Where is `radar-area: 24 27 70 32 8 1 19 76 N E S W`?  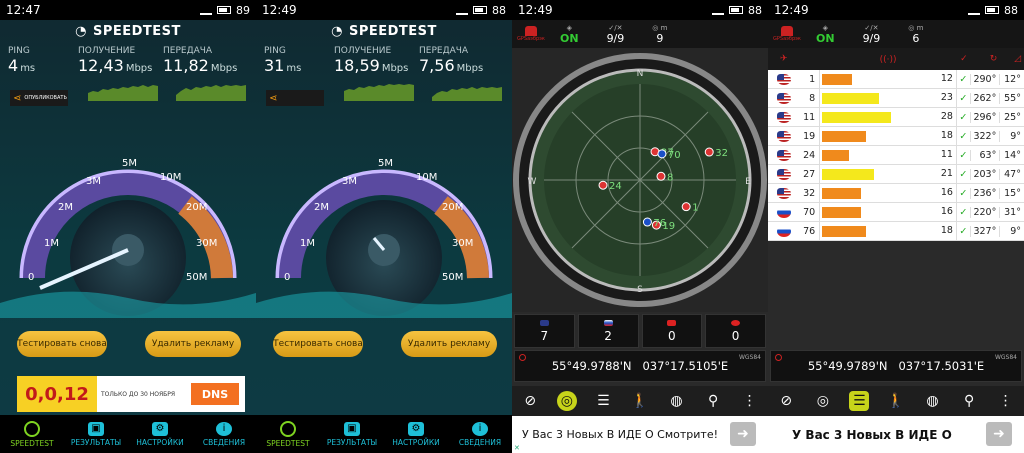 radar-area: 24 27 70 32 8 1 19 76 N E S W is located at coordinates (640, 180).